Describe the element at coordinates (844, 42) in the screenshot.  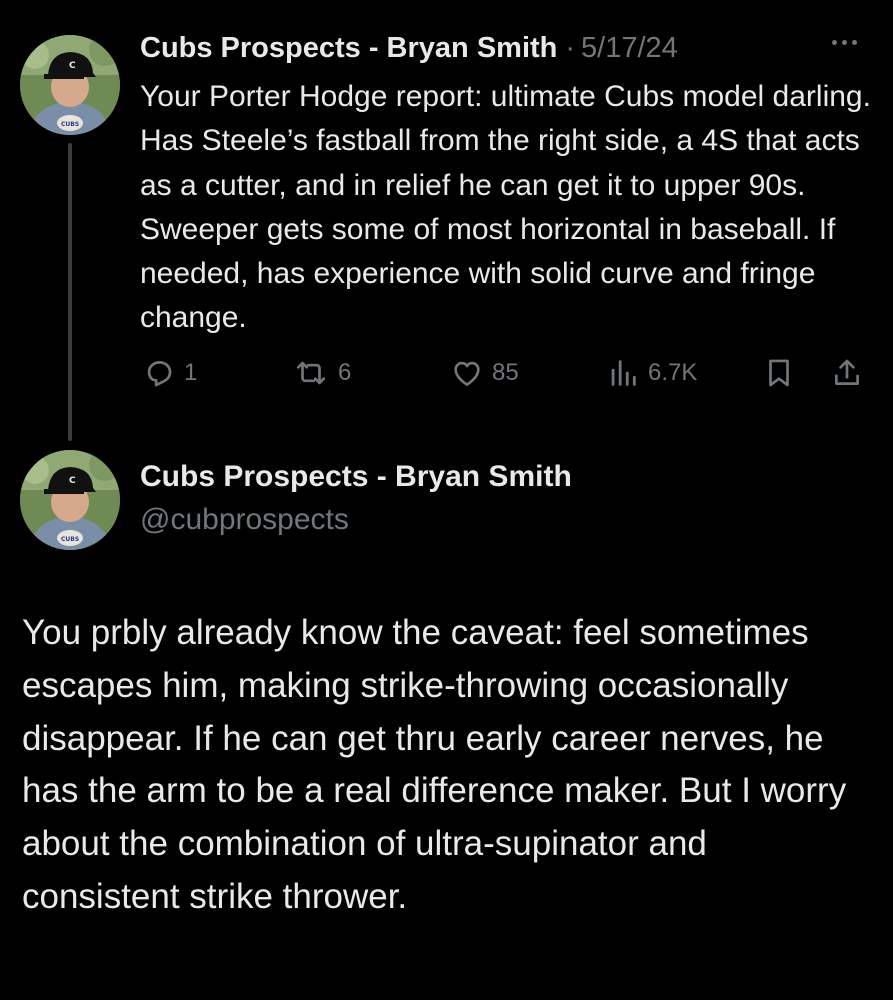
I see `more-icon` at that location.